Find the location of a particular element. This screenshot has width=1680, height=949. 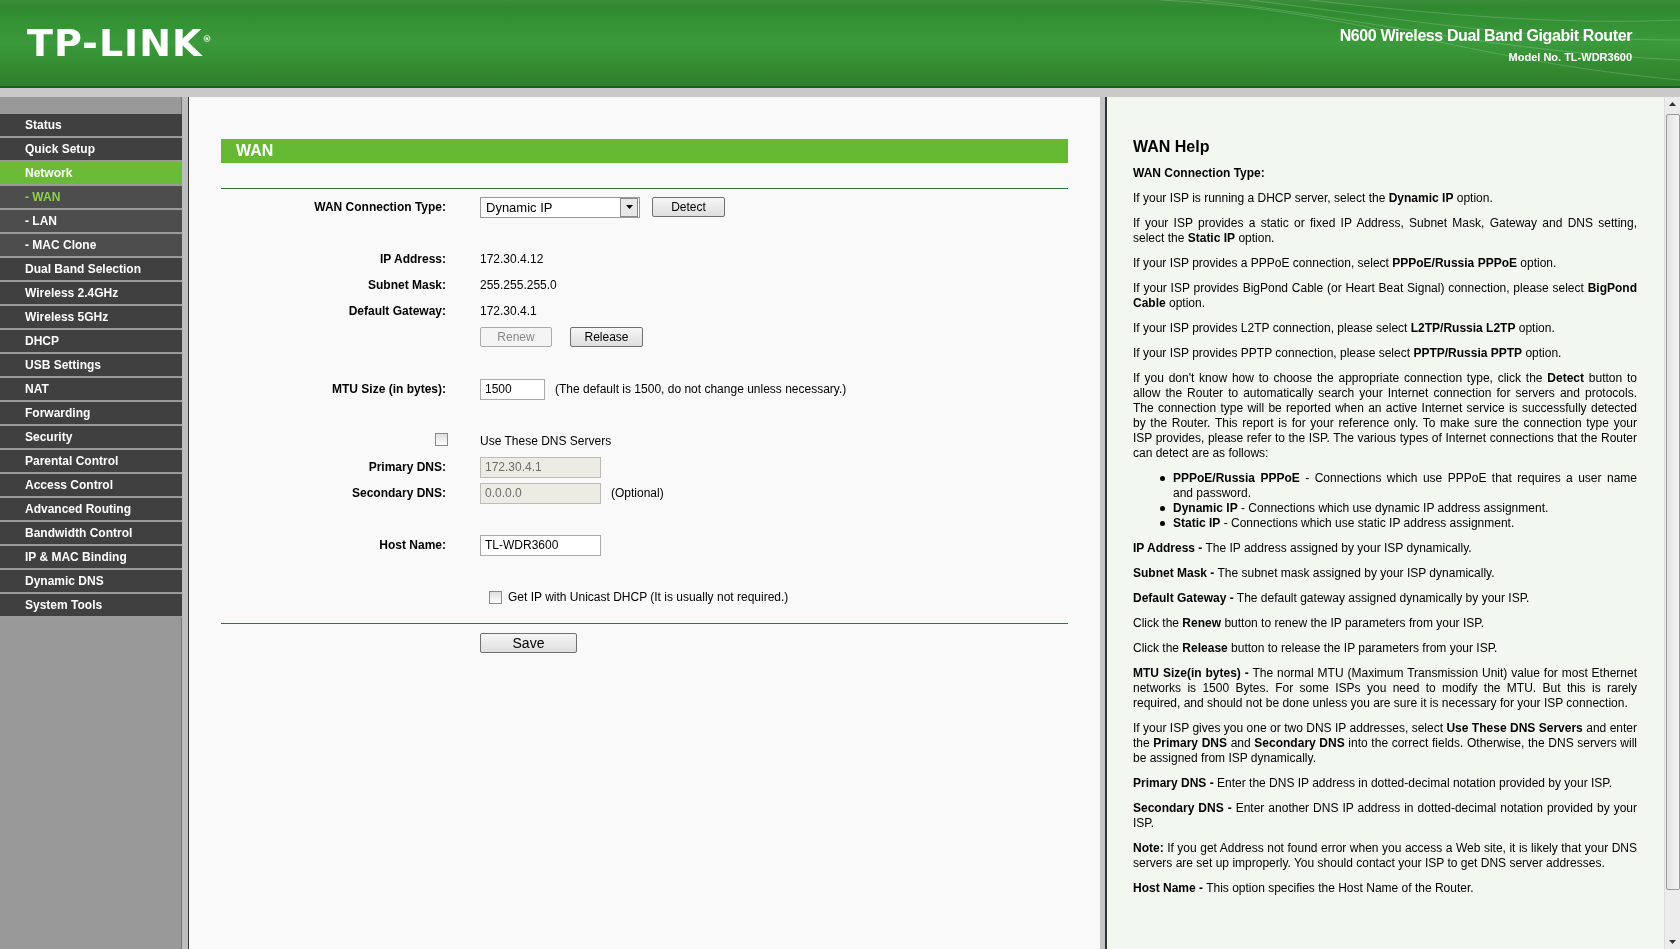

caret-icon is located at coordinates (629, 207).